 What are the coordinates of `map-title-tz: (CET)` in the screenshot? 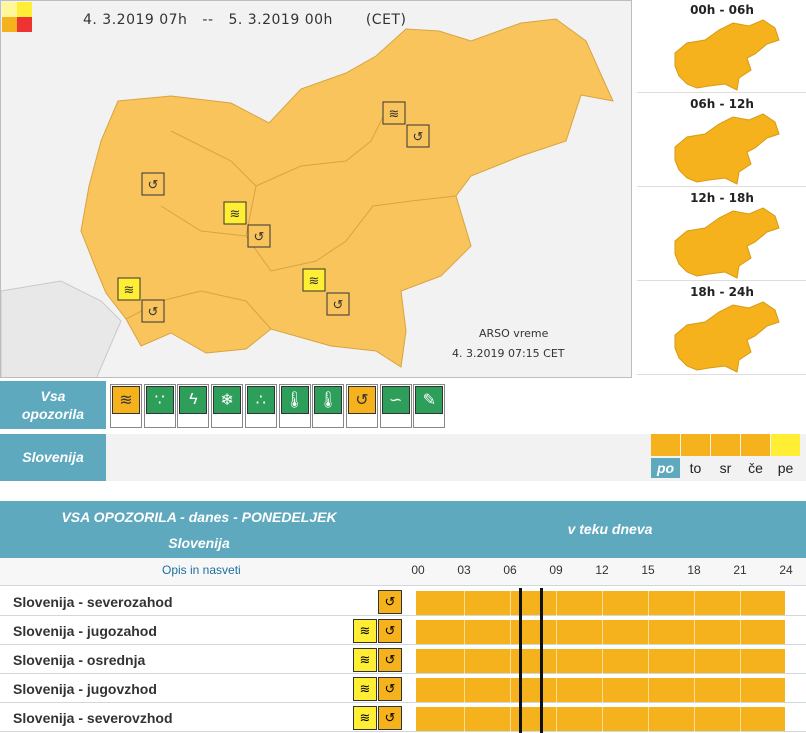 It's located at (386, 20).